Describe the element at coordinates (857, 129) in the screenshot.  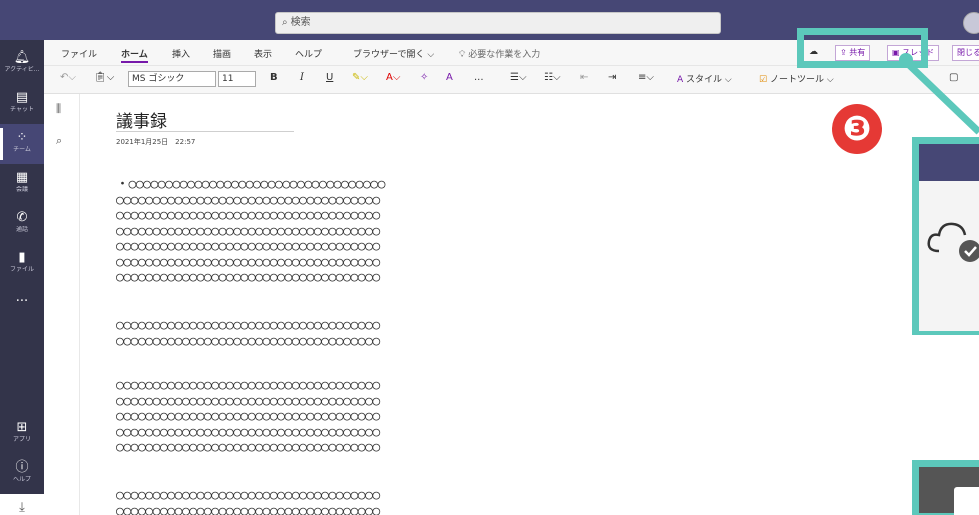
I see `step-badge: ❸` at that location.